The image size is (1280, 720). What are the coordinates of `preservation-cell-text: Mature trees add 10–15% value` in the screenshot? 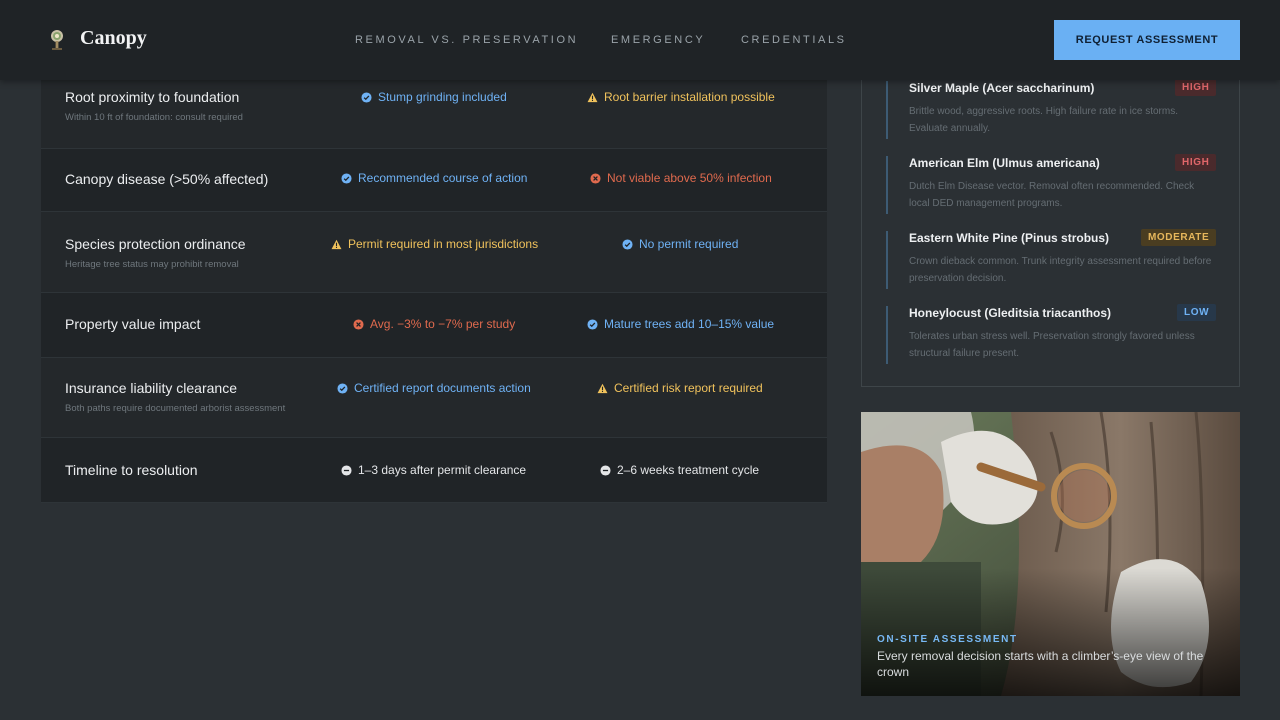 It's located at (689, 324).